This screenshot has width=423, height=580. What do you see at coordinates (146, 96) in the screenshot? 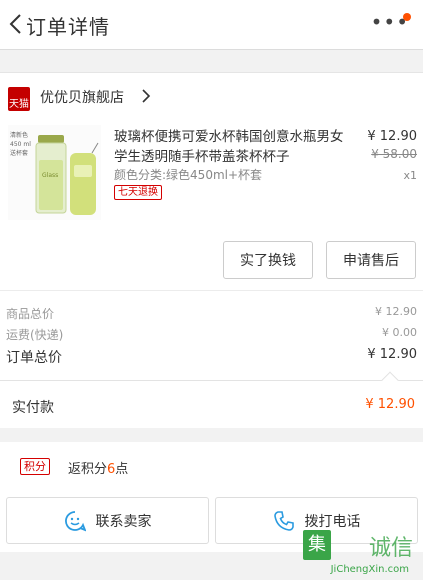
I see `chevron-right-icon` at bounding box center [146, 96].